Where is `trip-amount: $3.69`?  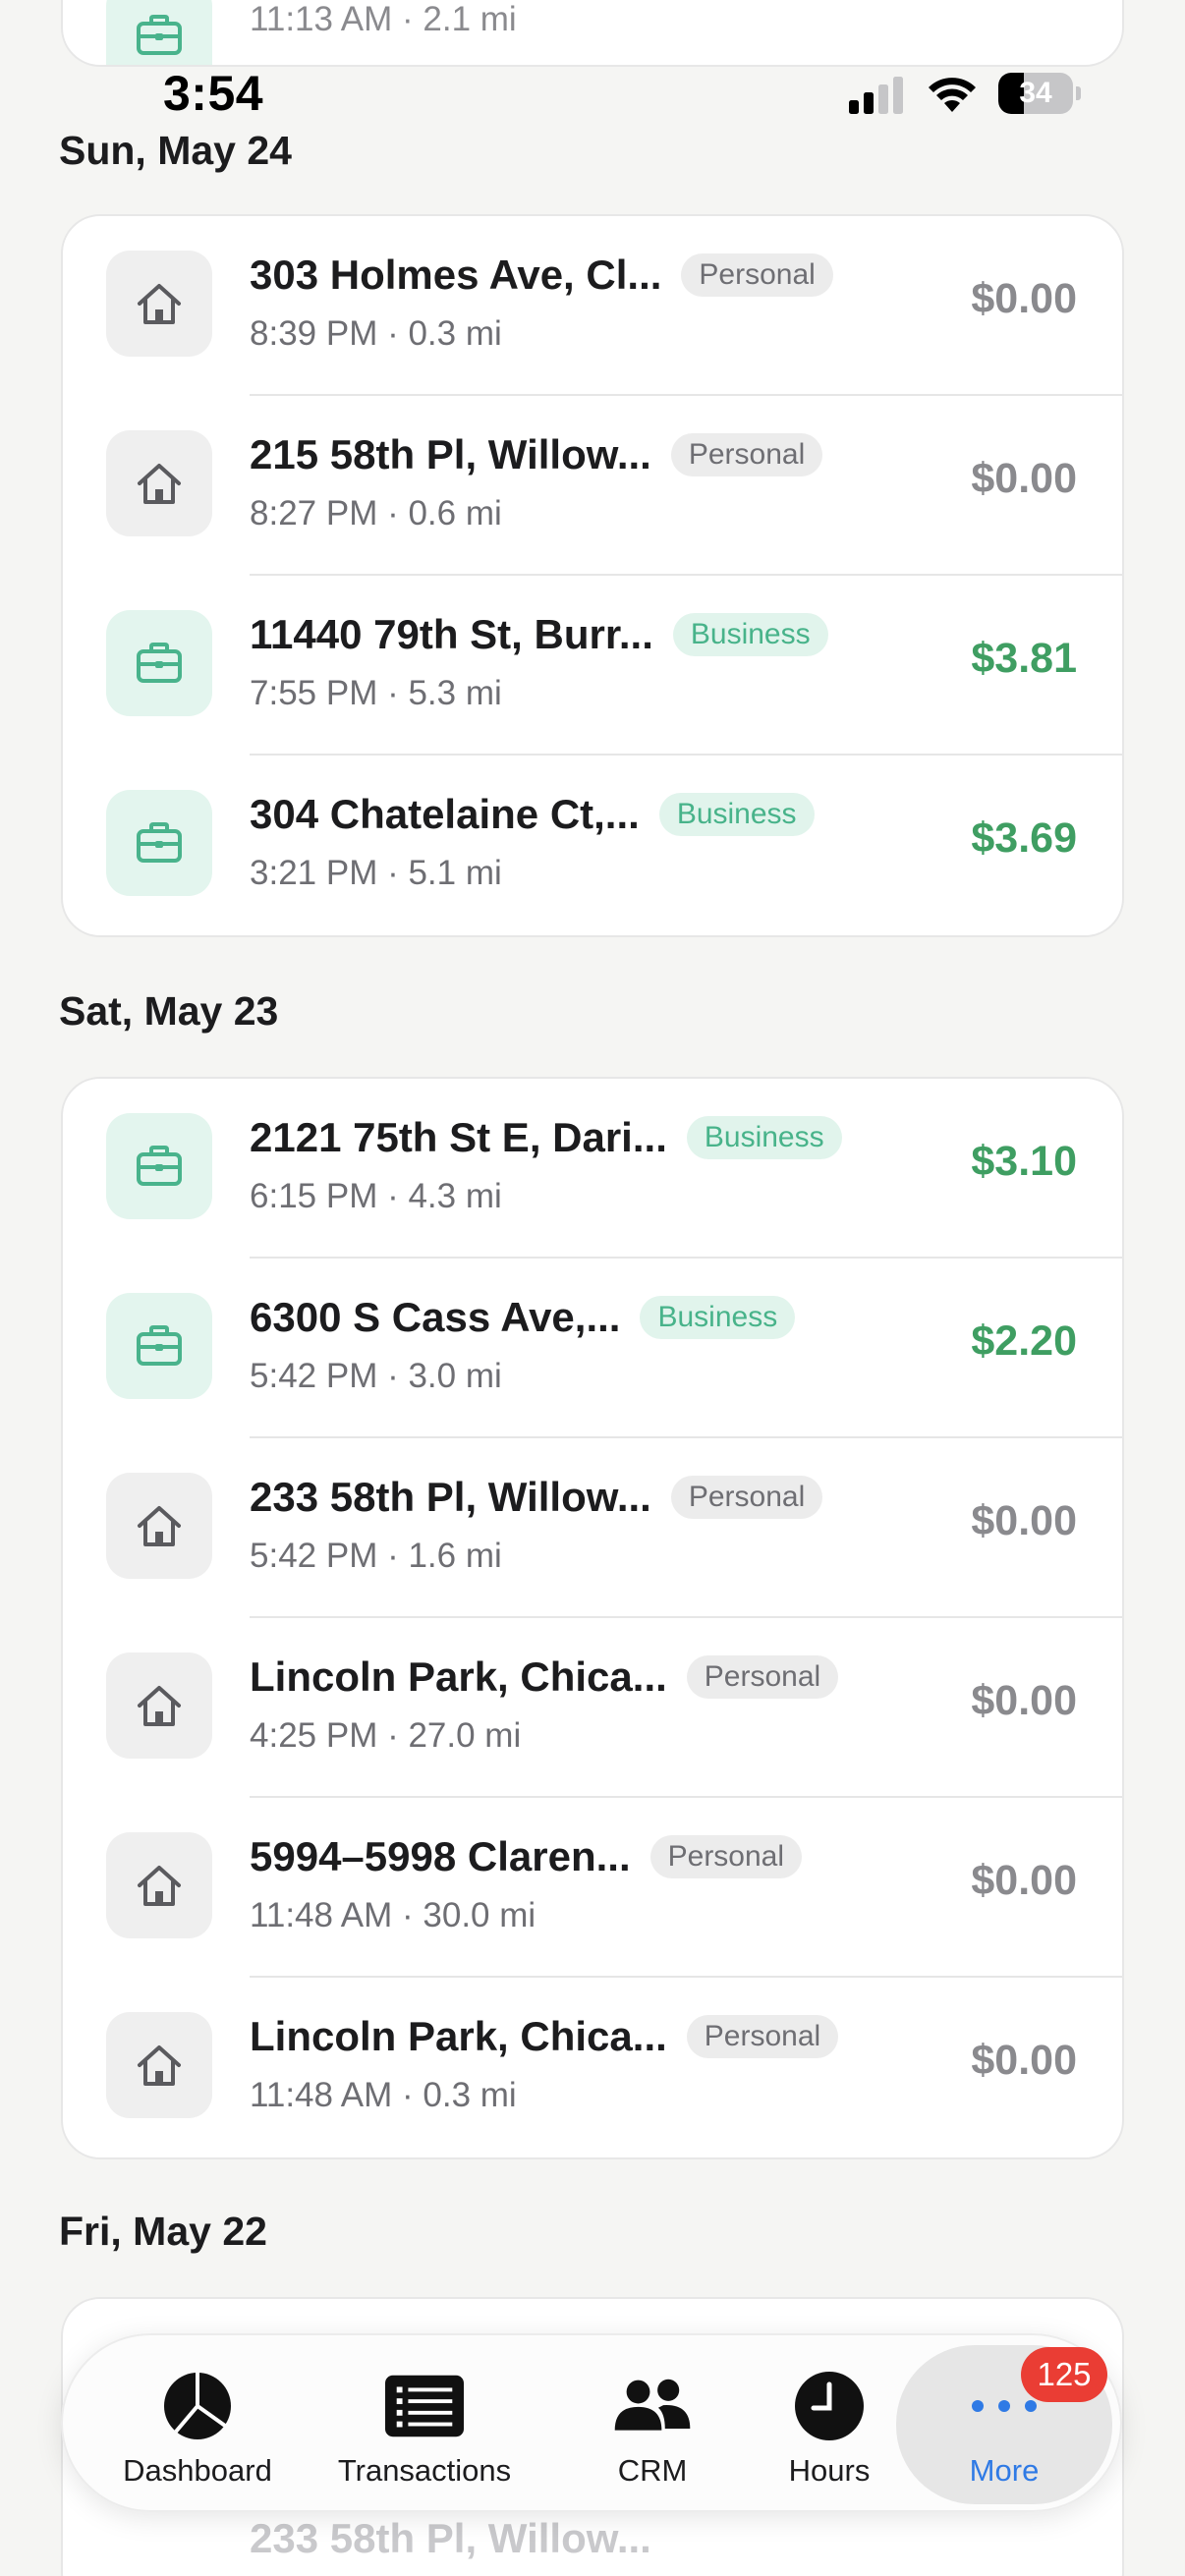
trip-amount: $3.69 is located at coordinates (1024, 838).